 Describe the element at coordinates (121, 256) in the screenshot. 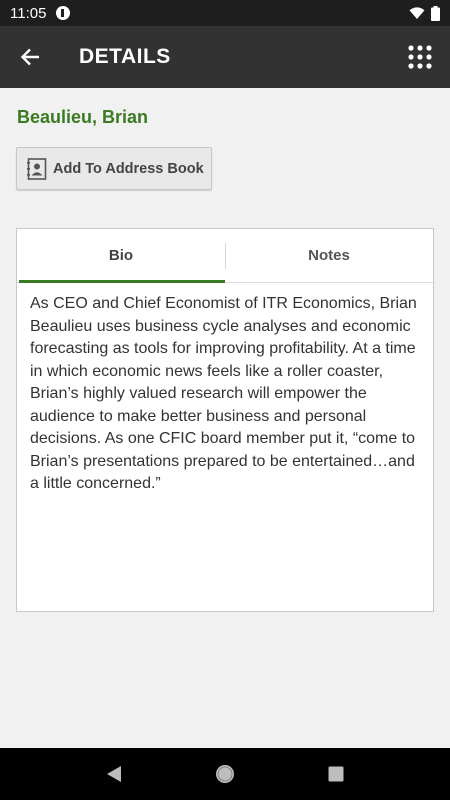

I see `tab-bio: Bio` at that location.